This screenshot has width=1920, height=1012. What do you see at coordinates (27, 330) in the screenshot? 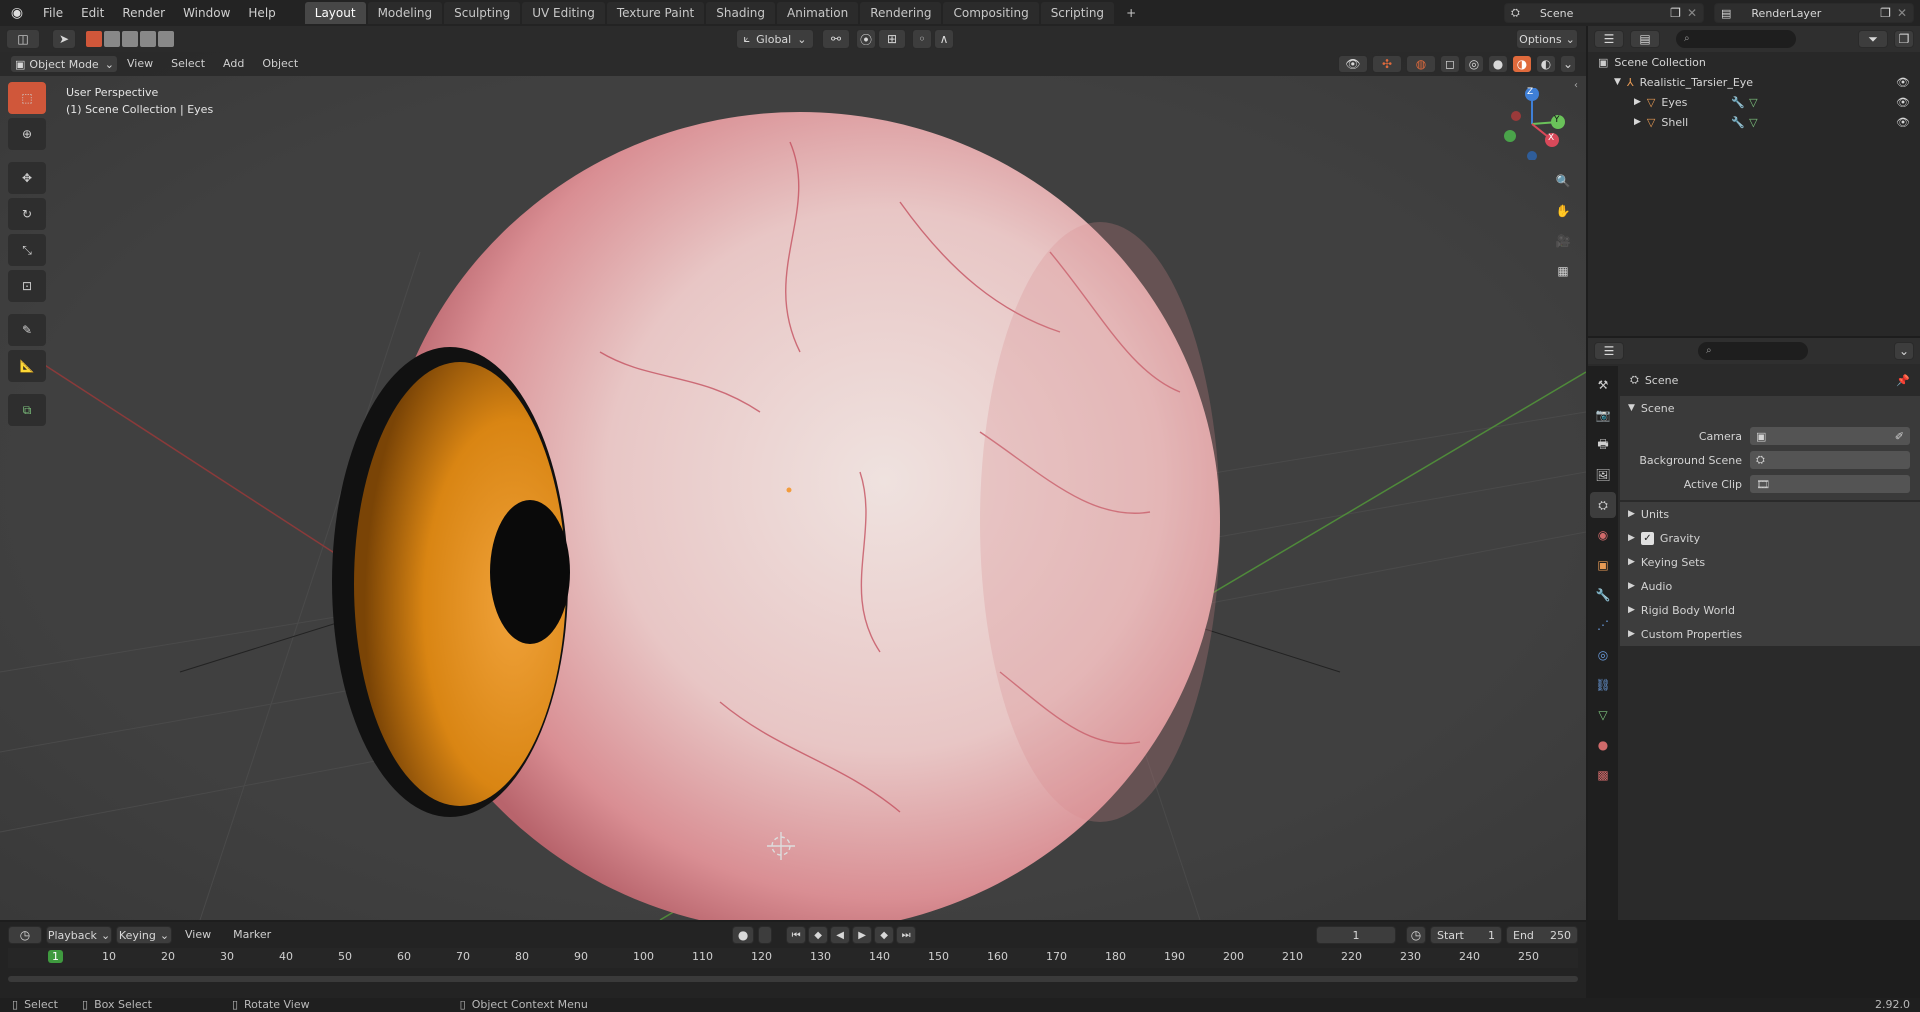
I see `annotate-tool-icon: ✎` at bounding box center [27, 330].